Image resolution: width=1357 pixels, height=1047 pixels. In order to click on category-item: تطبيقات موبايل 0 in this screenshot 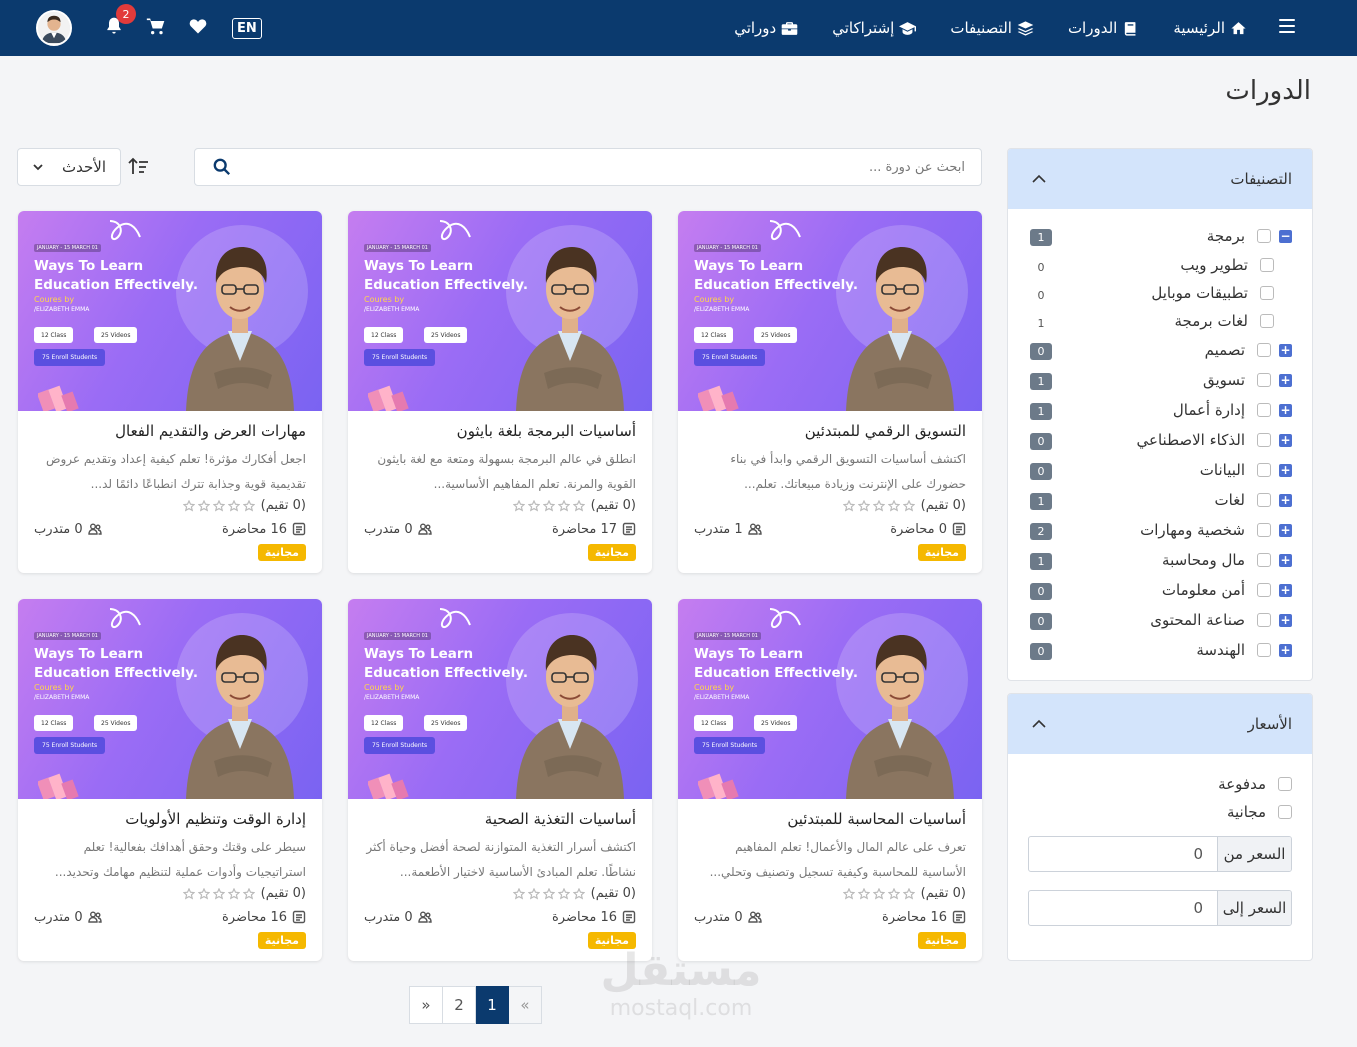, I will do `click(1160, 293)`.